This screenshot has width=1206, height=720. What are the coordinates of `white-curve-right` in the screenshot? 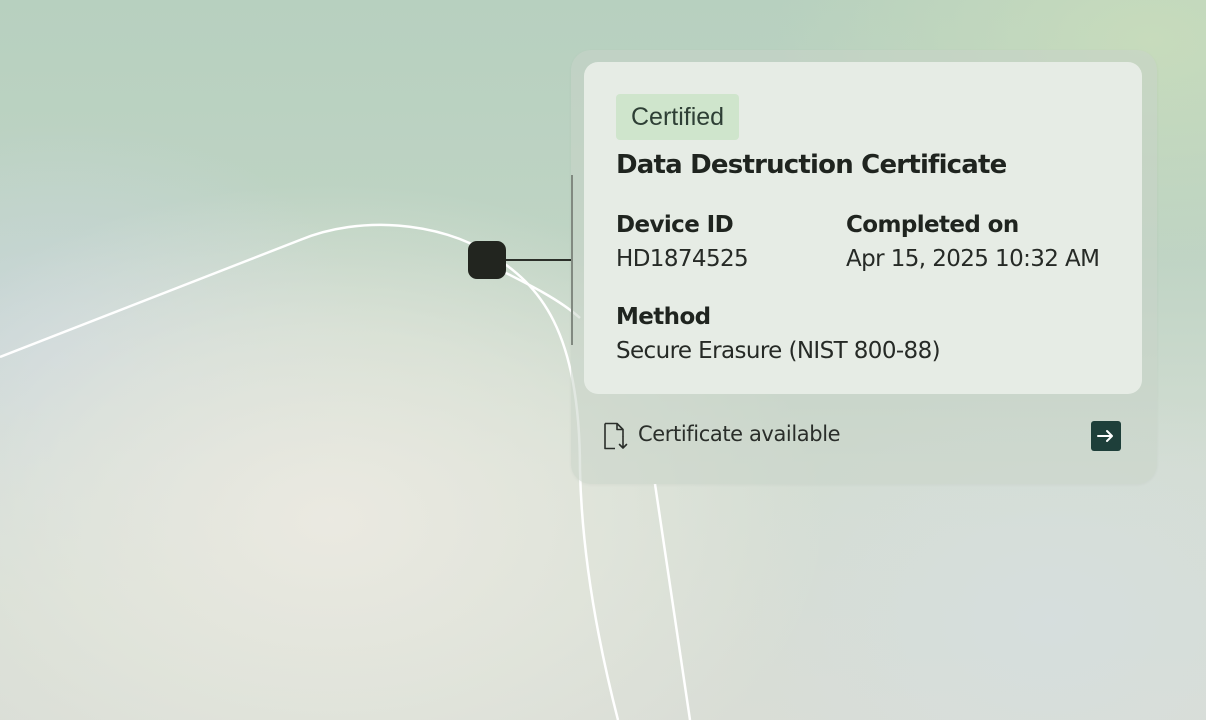 It's located at (540, 293).